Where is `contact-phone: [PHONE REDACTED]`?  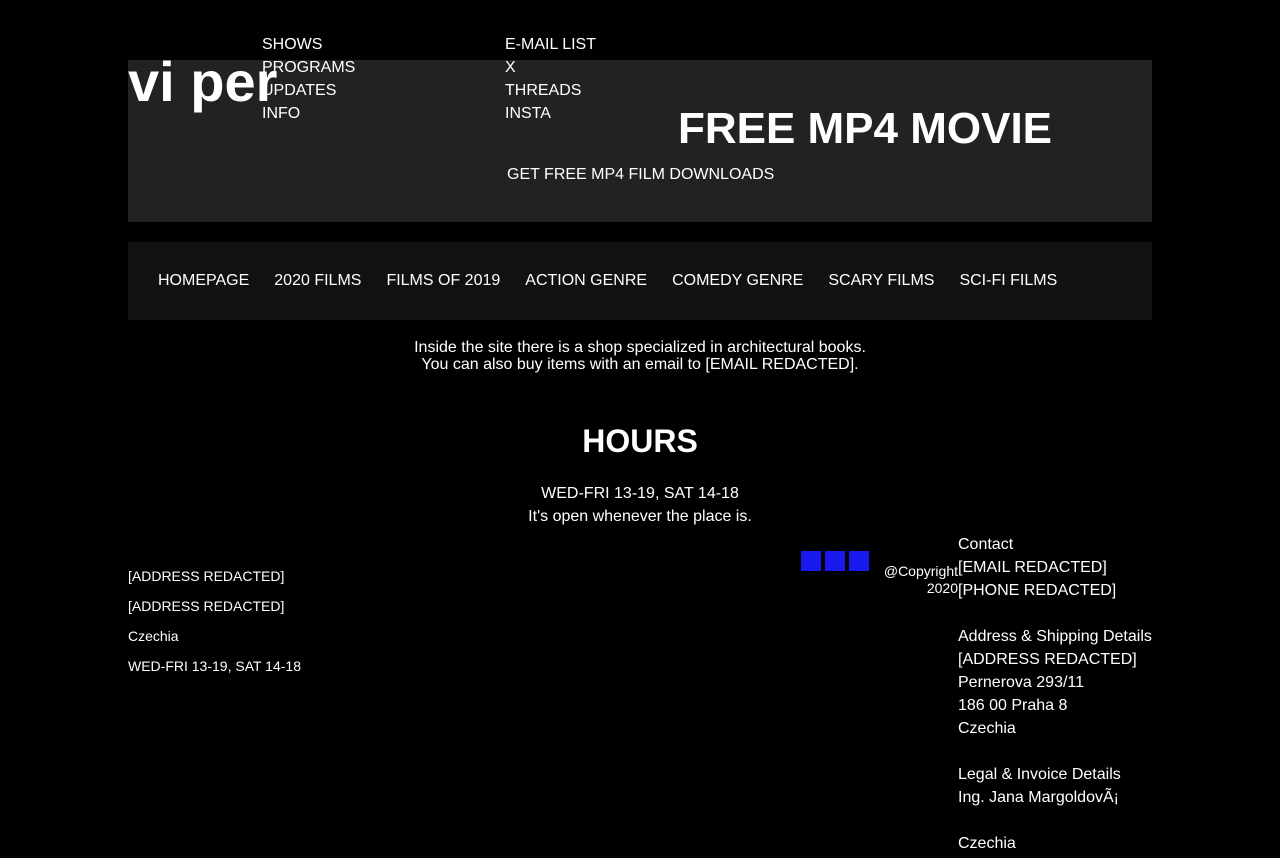
contact-phone: [PHONE REDACTED] is located at coordinates (1058, 590).